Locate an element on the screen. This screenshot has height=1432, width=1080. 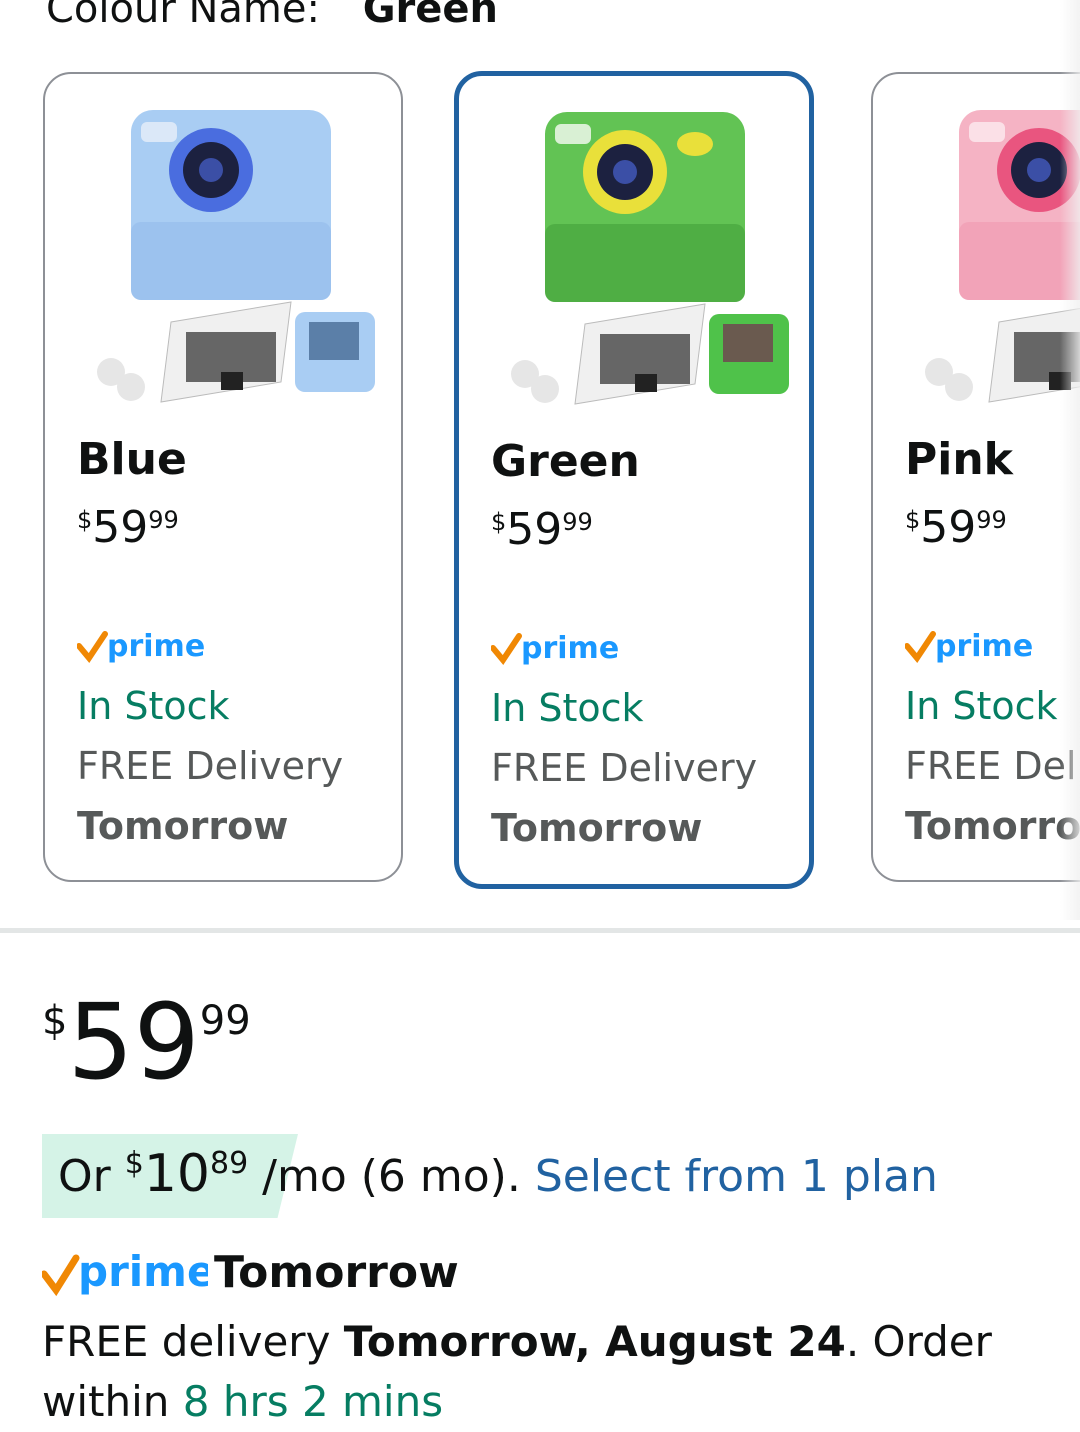
order-countdown: 8 hrs 2 mins is located at coordinates (313, 1401).